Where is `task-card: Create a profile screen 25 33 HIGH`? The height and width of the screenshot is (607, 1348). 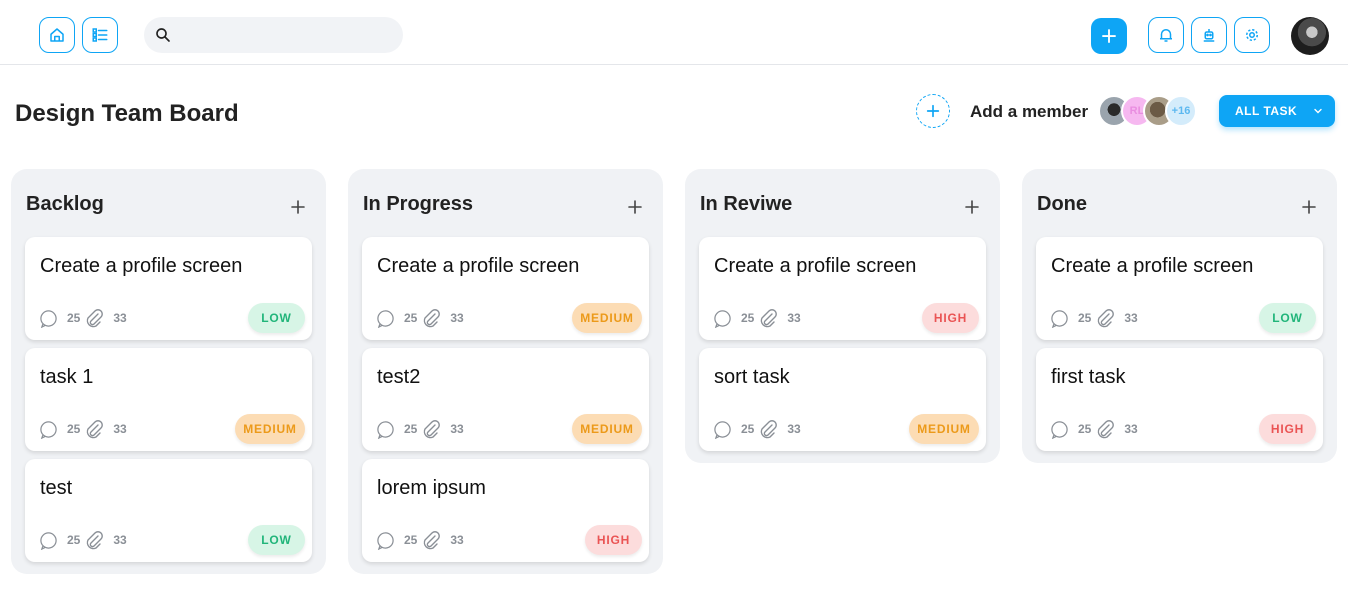
task-card: Create a profile screen 25 33 HIGH is located at coordinates (842, 288).